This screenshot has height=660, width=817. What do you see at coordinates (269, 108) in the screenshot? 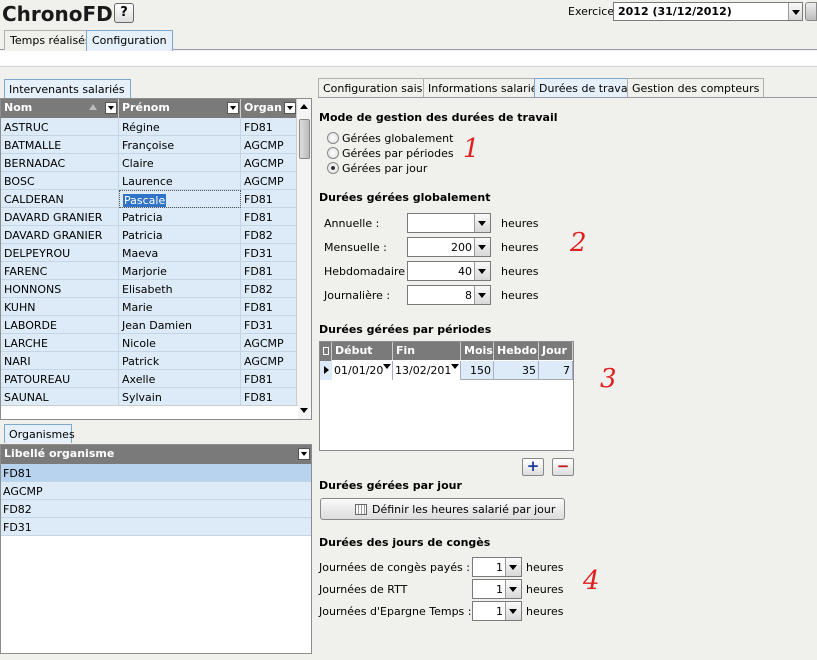
I see `column-header-organisme: Organ` at bounding box center [269, 108].